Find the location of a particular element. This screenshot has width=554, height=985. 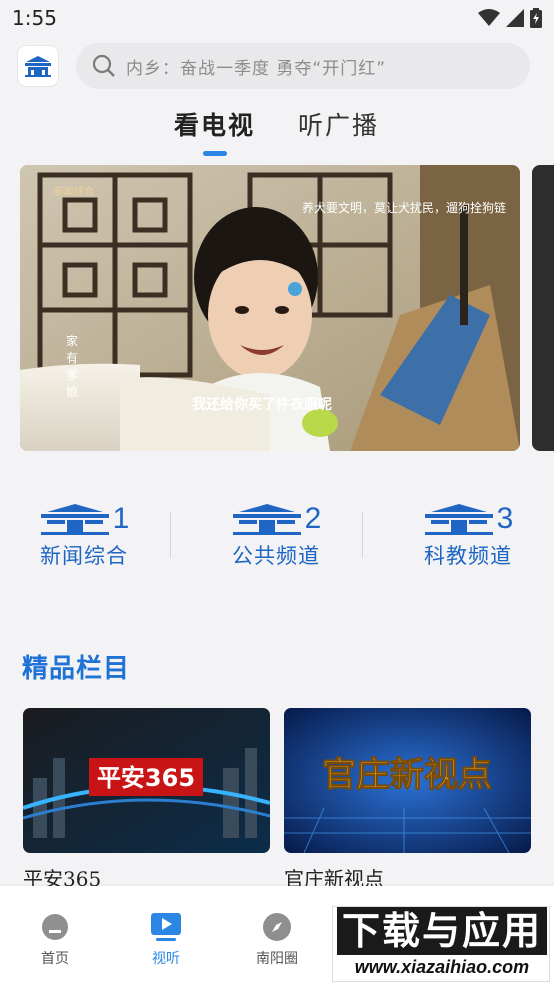

channel-1: 1 新闻综合 is located at coordinates (84, 535).